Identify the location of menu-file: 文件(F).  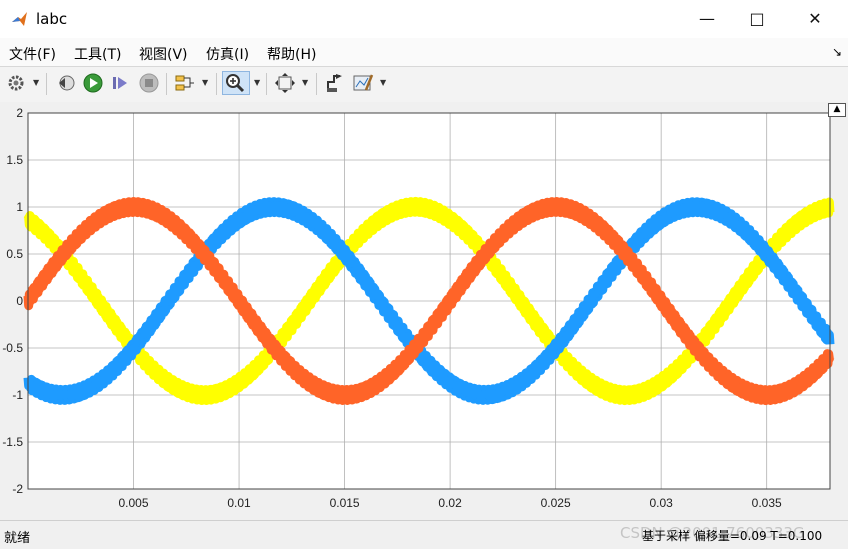
(32, 54).